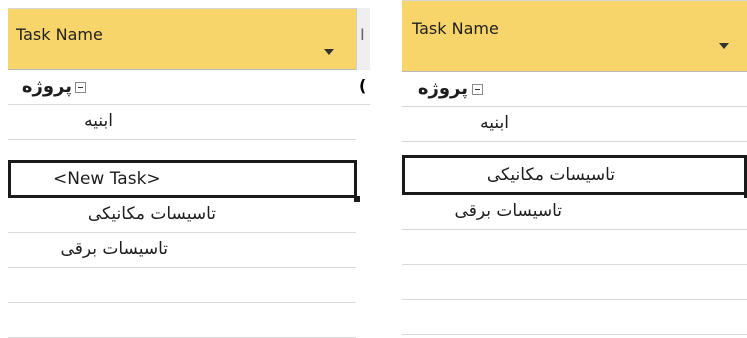 The width and height of the screenshot is (747, 338). Describe the element at coordinates (363, 39) in the screenshot. I see `next-column-header-fragment: I` at that location.